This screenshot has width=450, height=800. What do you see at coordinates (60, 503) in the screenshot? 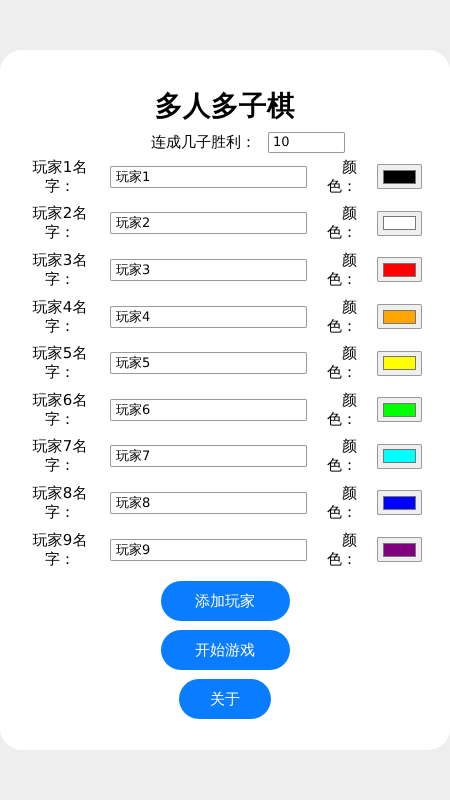
I see `player-name-label: 玩家8名字：` at bounding box center [60, 503].